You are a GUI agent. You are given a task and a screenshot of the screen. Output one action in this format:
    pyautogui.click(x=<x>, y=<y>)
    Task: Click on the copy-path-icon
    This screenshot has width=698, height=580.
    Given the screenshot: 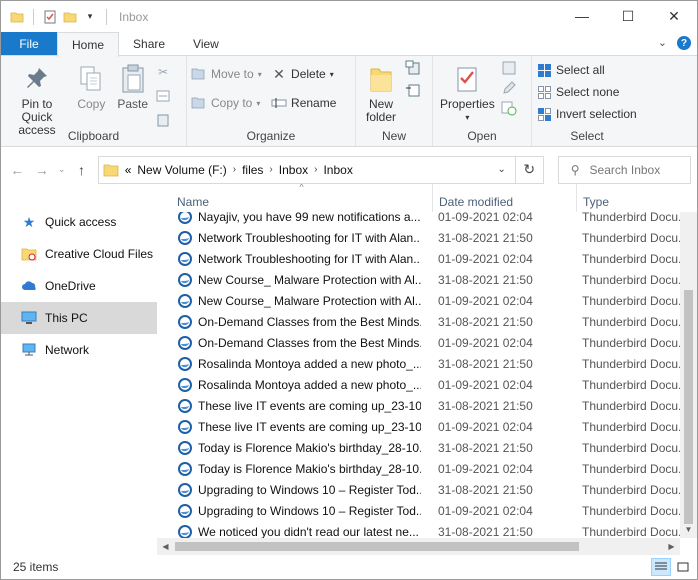 What is the action you would take?
    pyautogui.click(x=163, y=96)
    